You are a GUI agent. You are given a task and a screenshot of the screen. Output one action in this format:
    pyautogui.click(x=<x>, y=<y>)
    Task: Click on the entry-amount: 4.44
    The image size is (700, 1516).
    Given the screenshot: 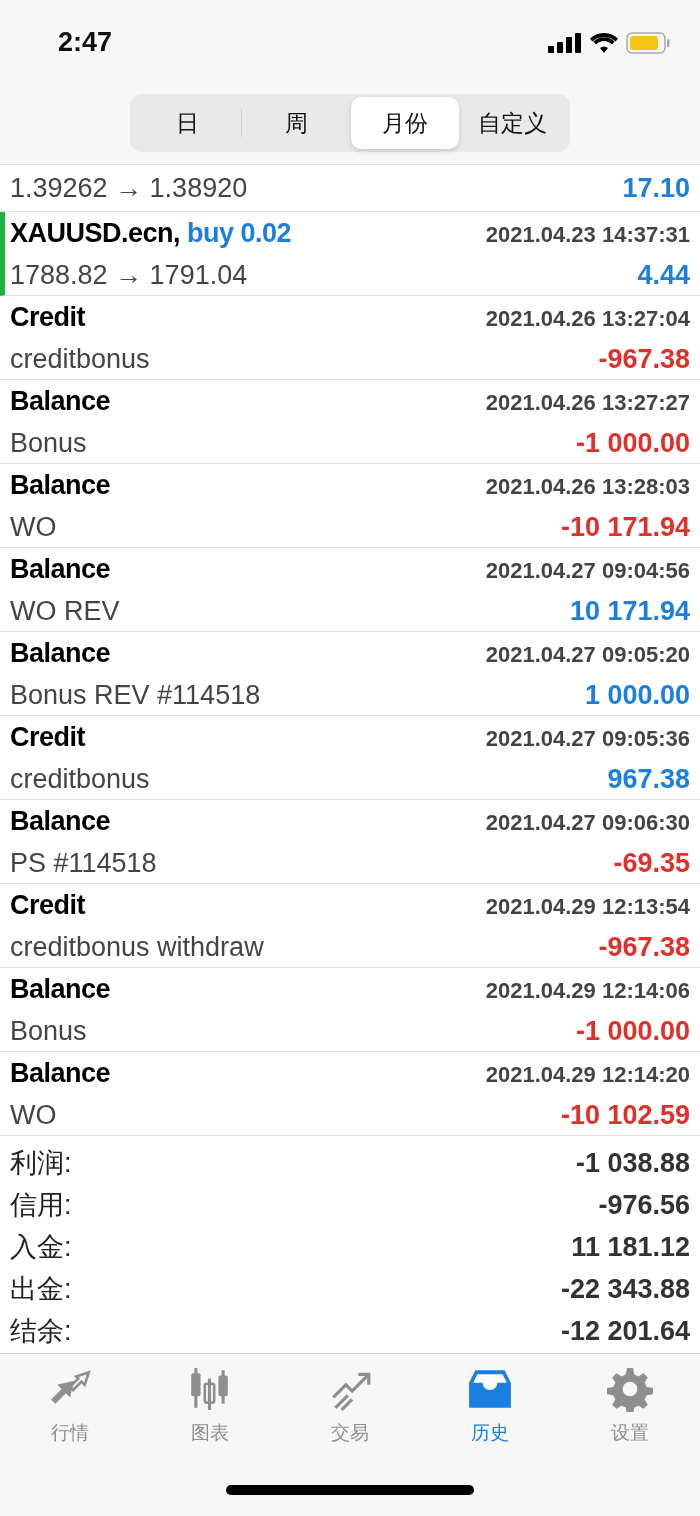 What is the action you would take?
    pyautogui.click(x=663, y=275)
    